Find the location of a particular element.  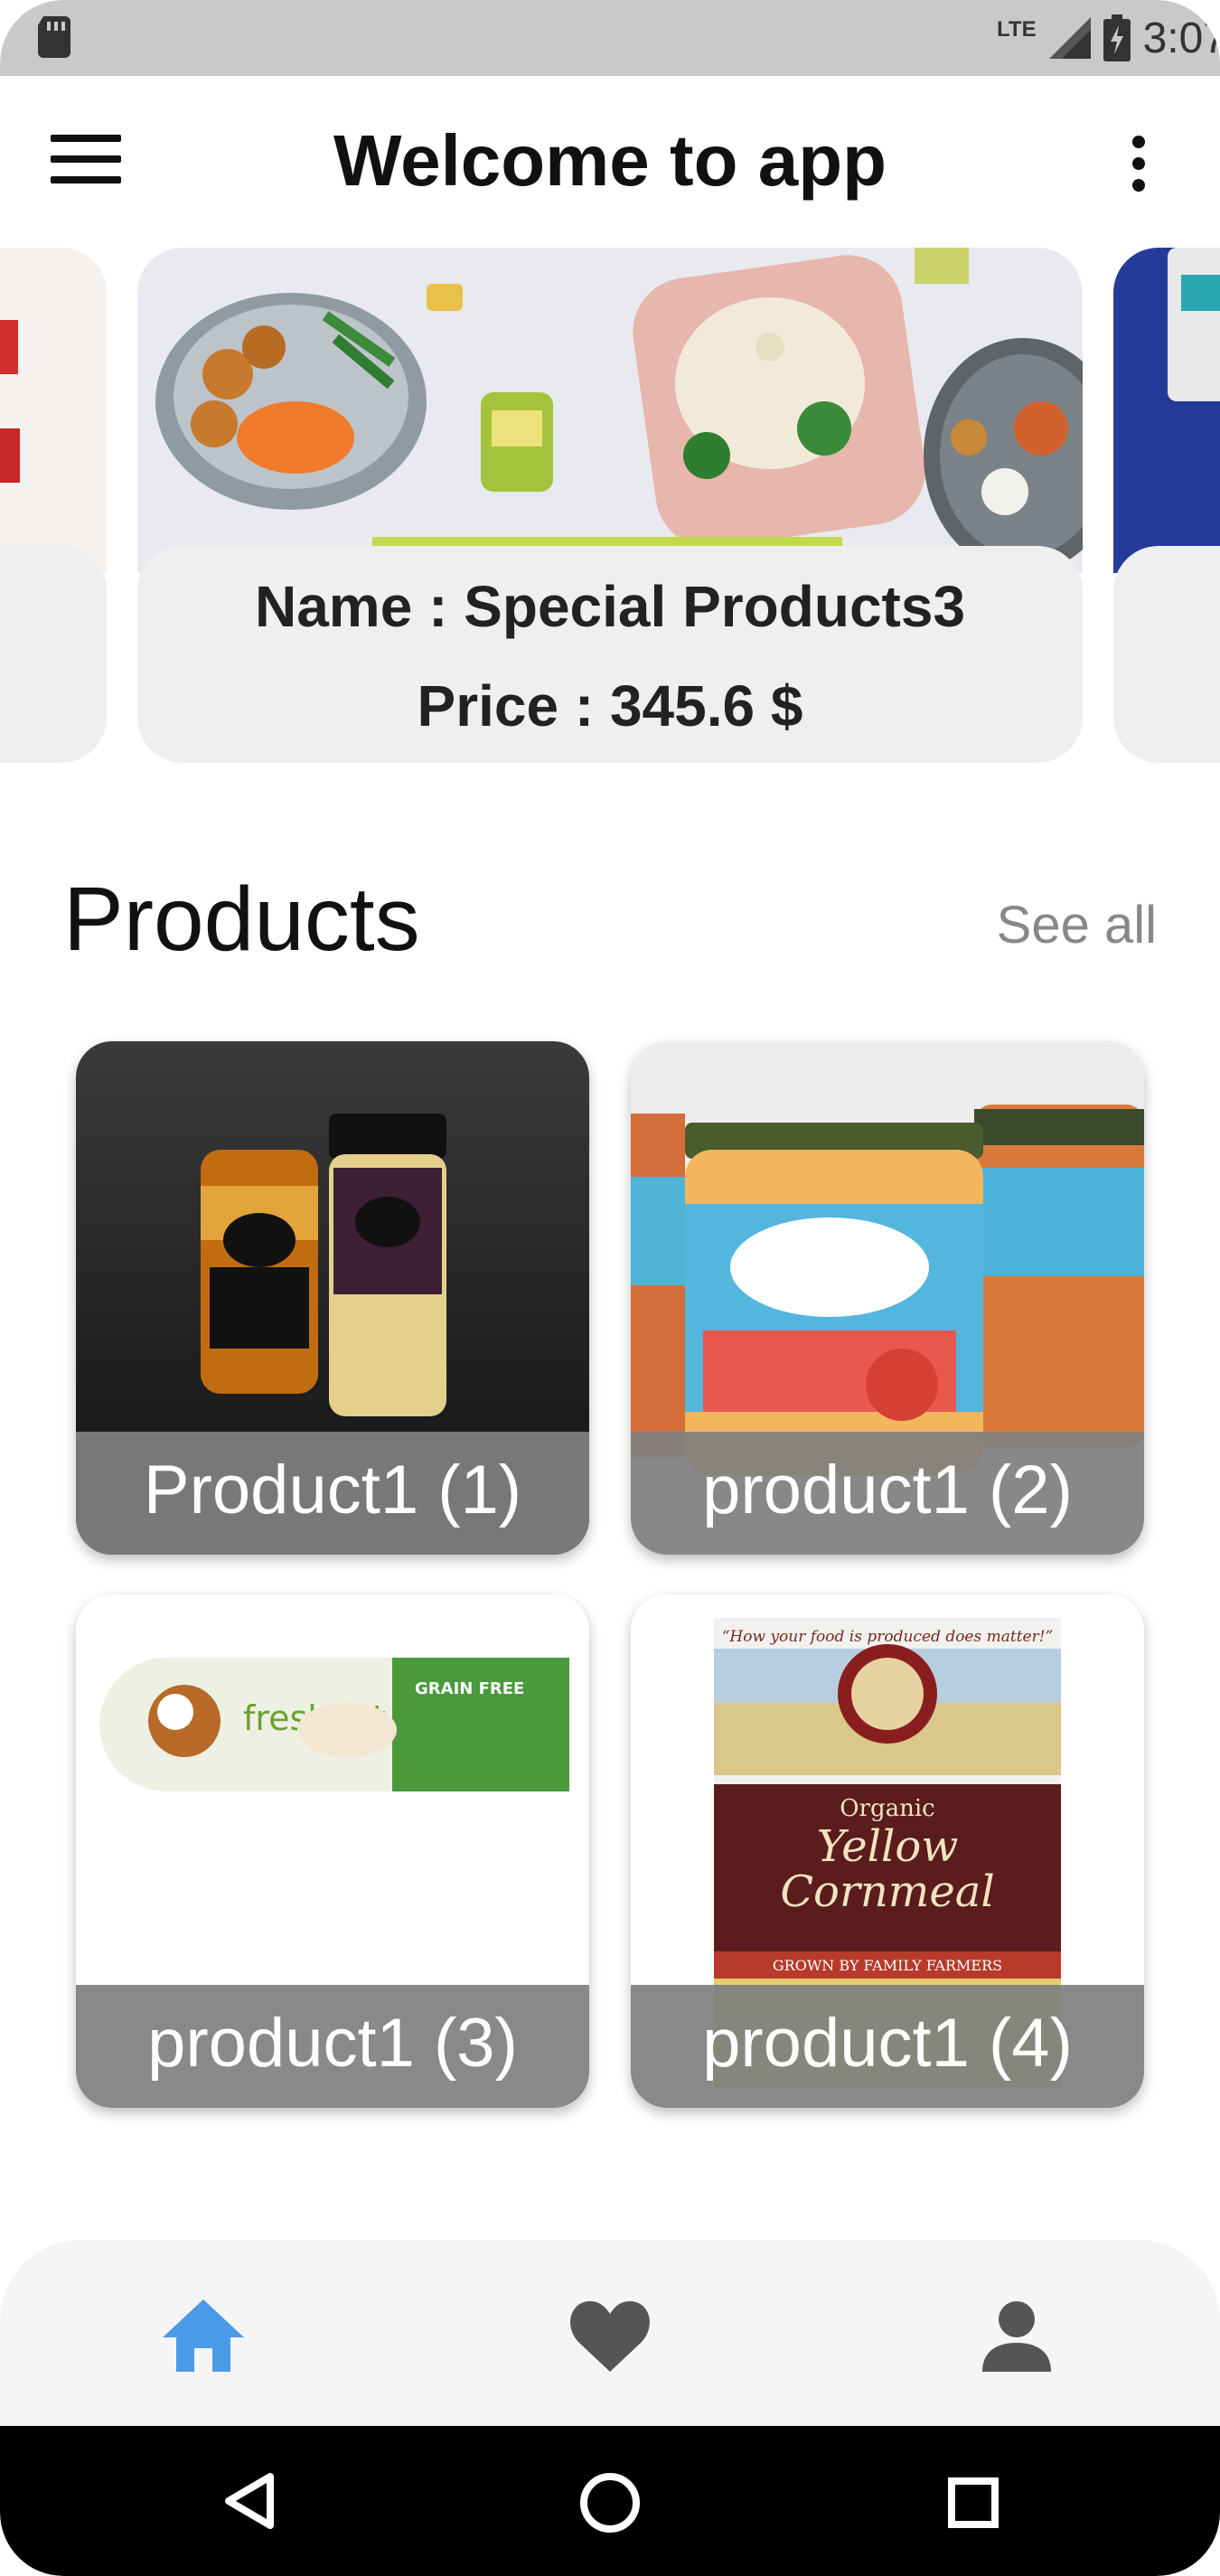

person-icon is located at coordinates (1016, 2336).